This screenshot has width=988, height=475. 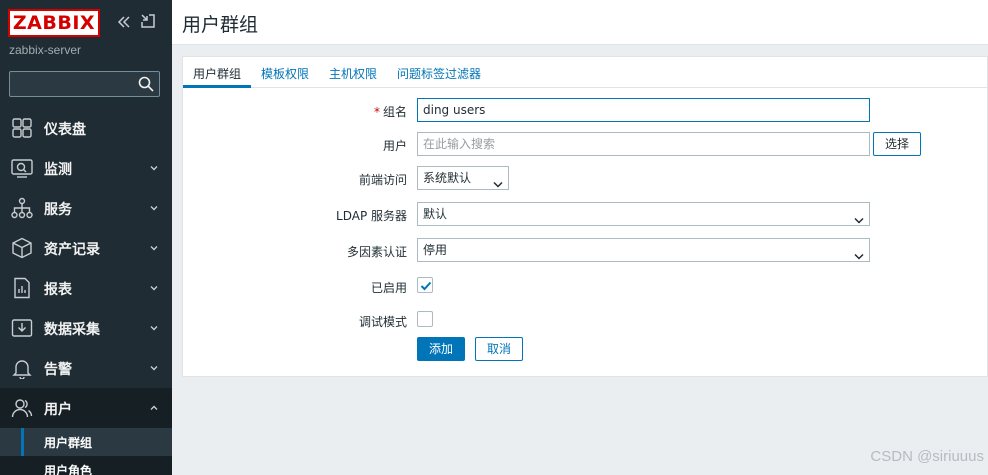 What do you see at coordinates (86, 368) in the screenshot?
I see `menu-item-alerts: 告警` at bounding box center [86, 368].